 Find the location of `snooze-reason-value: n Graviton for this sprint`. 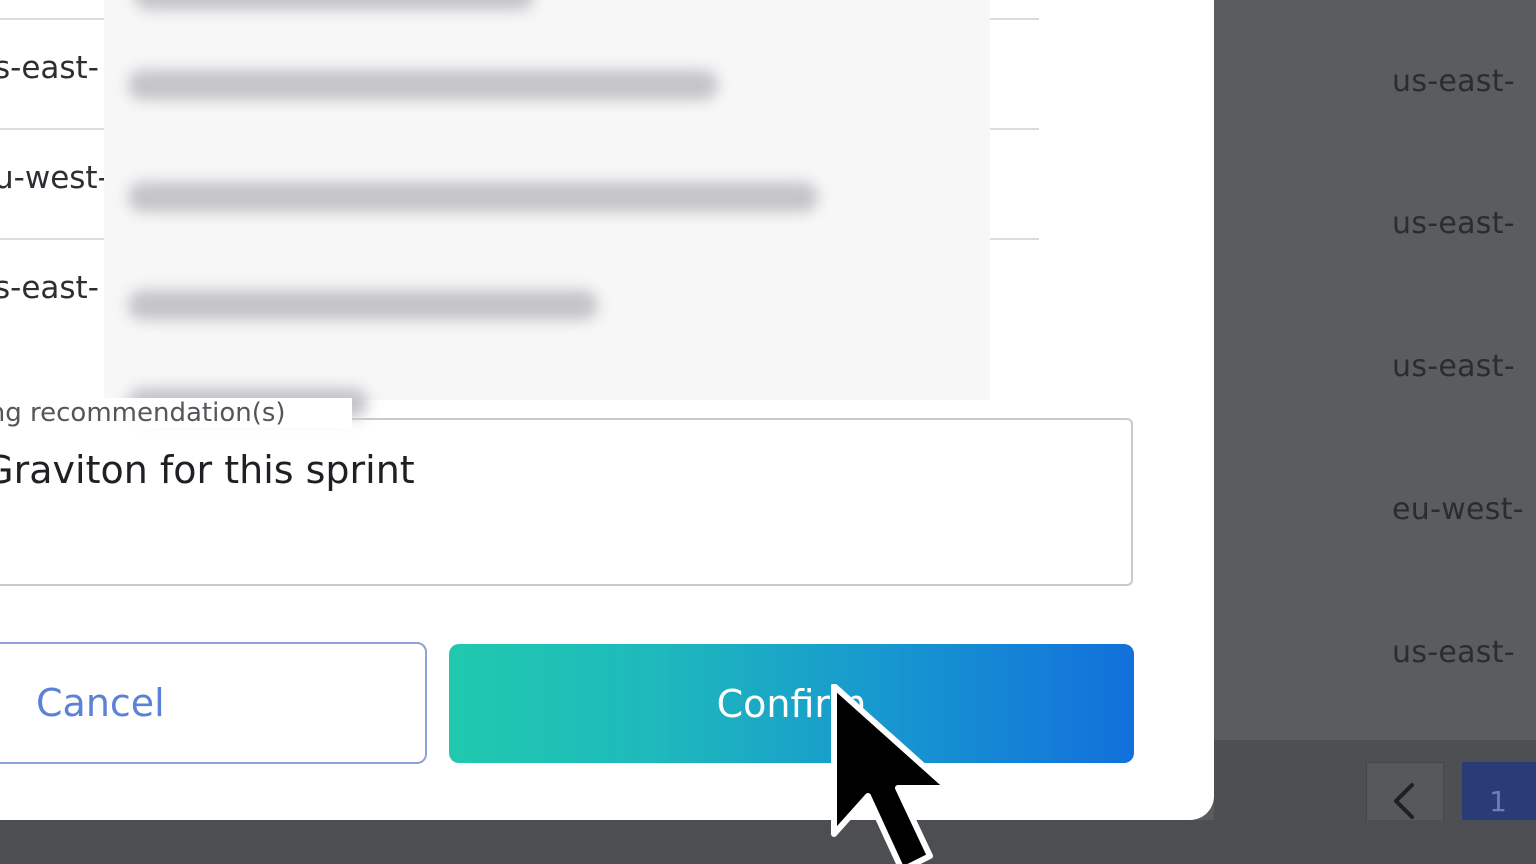

snooze-reason-value: n Graviton for this sprint is located at coordinates (213, 470).